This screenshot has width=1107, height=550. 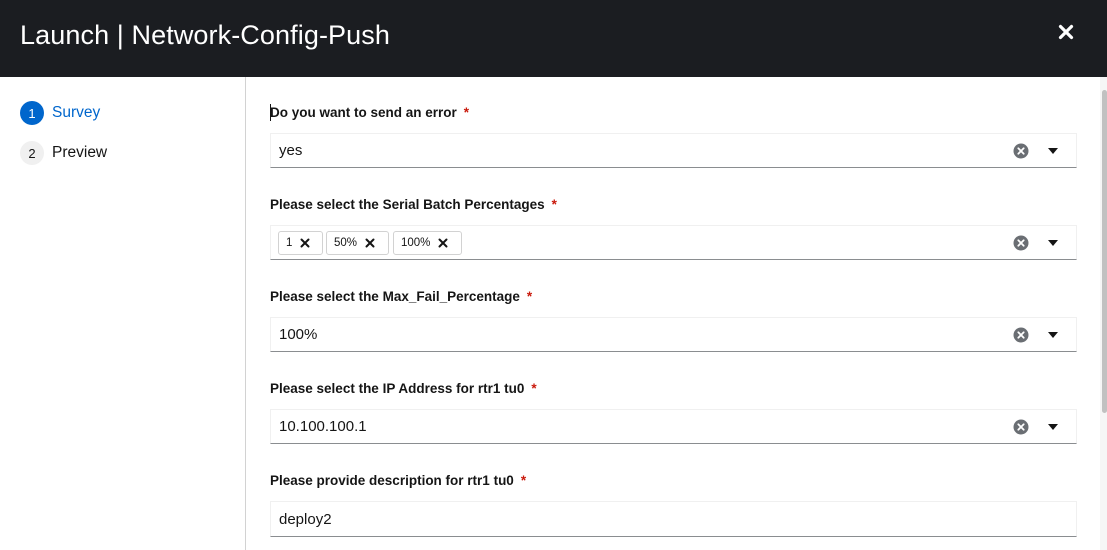 What do you see at coordinates (323, 426) in the screenshot?
I see `select-value: 10.100.100.1` at bounding box center [323, 426].